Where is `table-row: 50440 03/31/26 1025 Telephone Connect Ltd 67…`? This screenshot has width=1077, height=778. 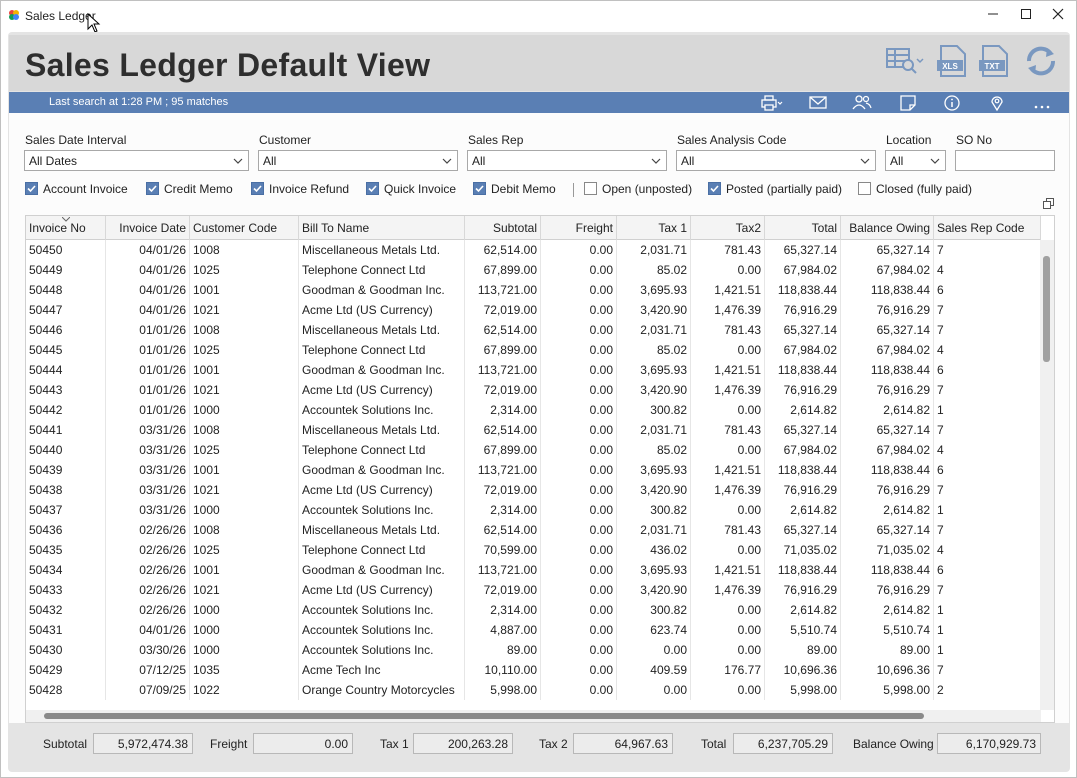
table-row: 50440 03/31/26 1025 Telephone Connect Ltd 67… is located at coordinates (533, 450).